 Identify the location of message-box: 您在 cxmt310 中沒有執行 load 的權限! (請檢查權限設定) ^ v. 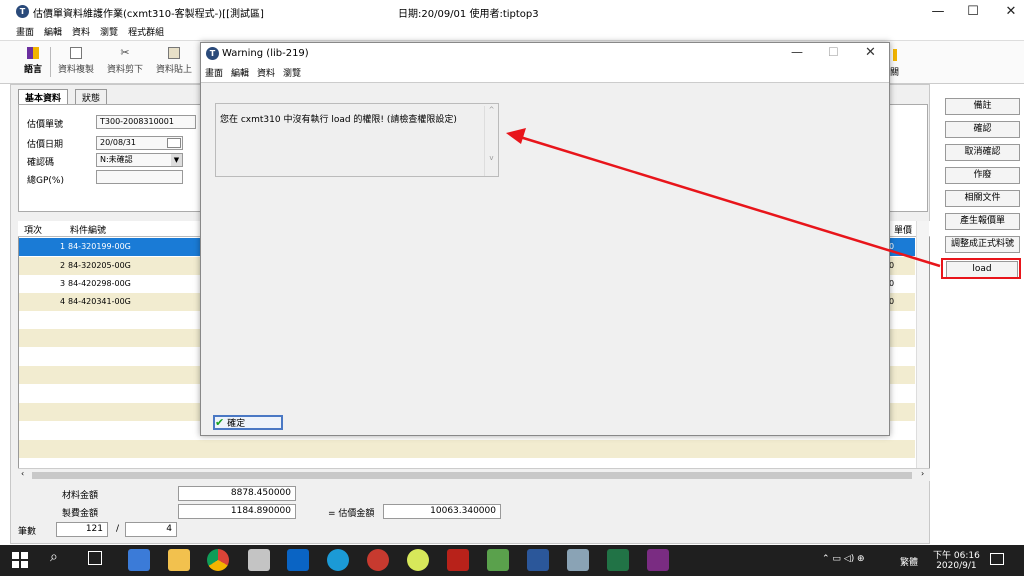
(357, 140).